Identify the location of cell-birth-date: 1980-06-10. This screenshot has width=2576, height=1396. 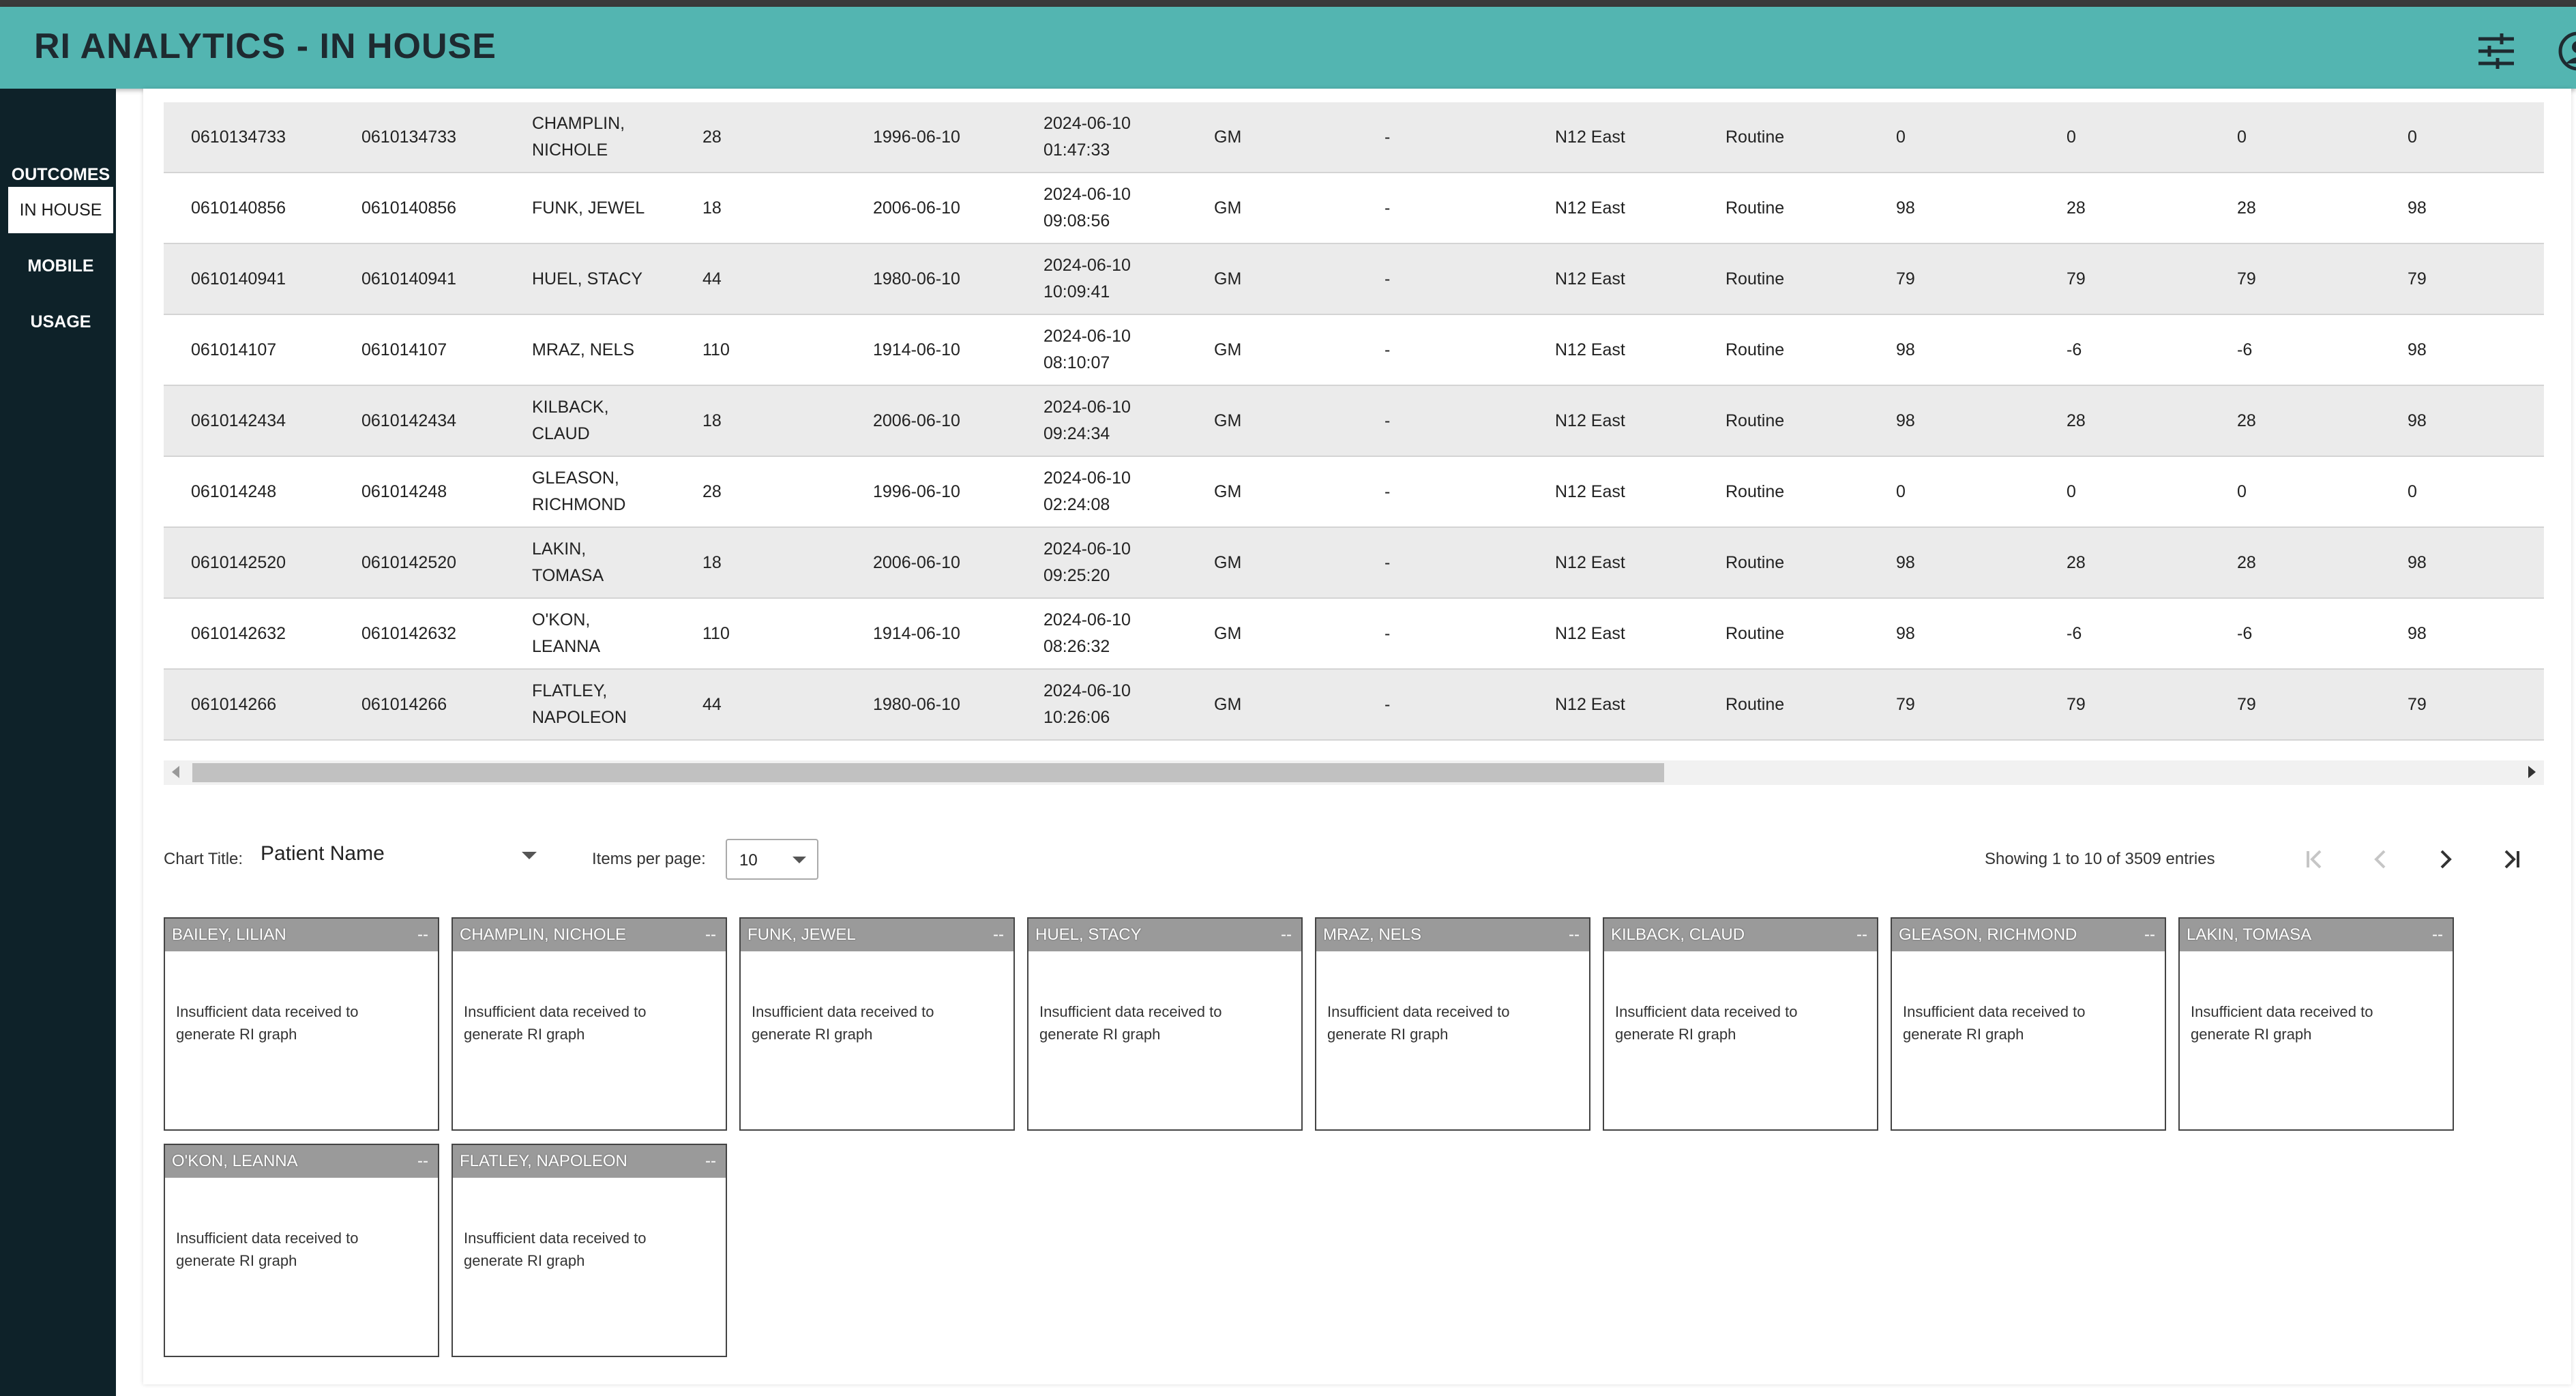
(916, 704).